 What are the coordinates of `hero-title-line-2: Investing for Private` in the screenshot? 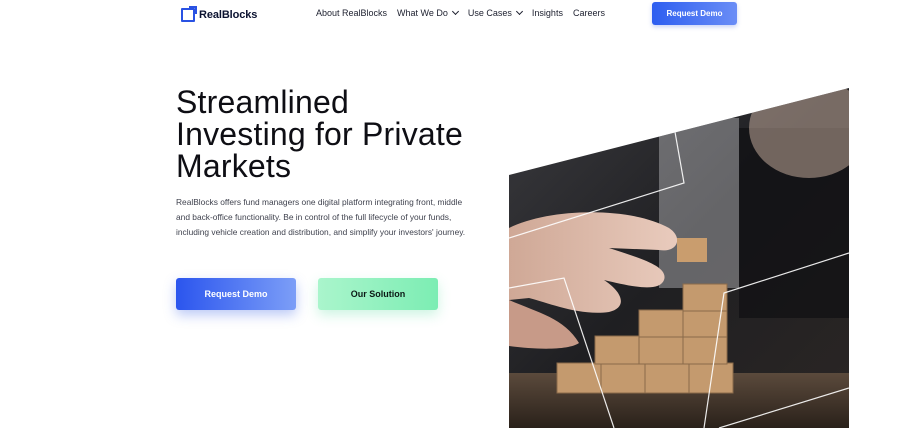 It's located at (319, 134).